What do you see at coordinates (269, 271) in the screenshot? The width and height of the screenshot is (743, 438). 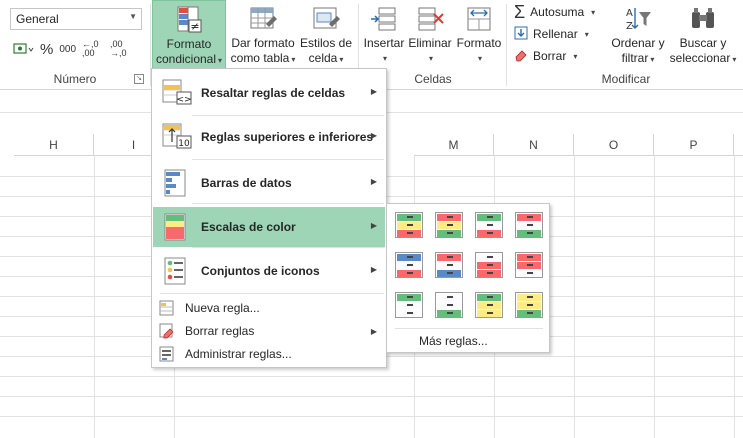 I see `menu-item-icon-sets: Conjuntos de iconos ▶` at bounding box center [269, 271].